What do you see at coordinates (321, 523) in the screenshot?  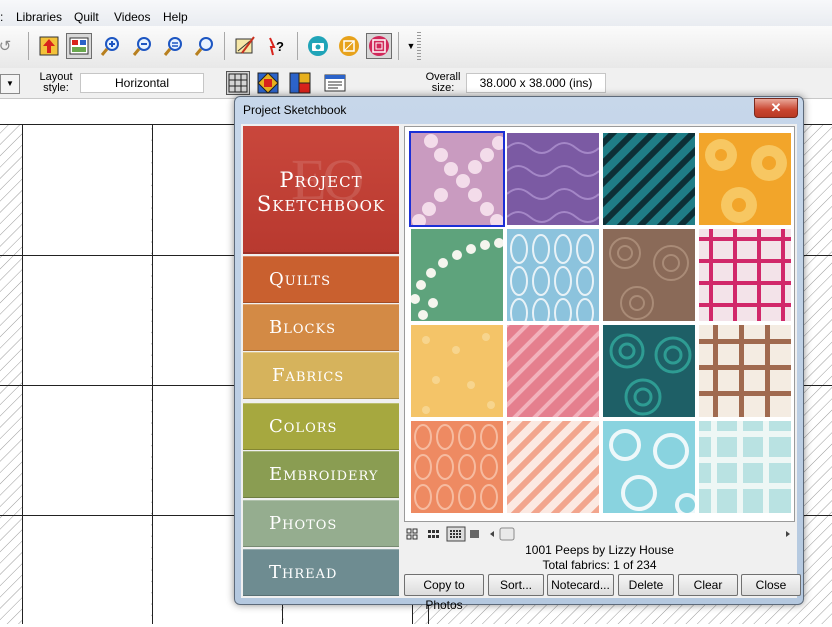 I see `sidebar-item-photos: Photos` at bounding box center [321, 523].